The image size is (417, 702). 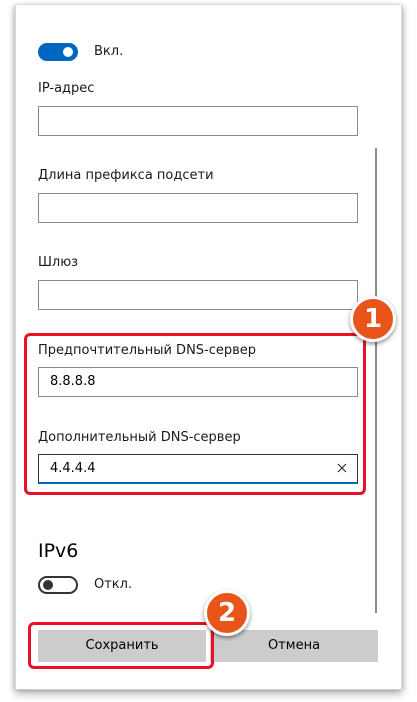 What do you see at coordinates (198, 295) in the screenshot?
I see `gateway-input` at bounding box center [198, 295].